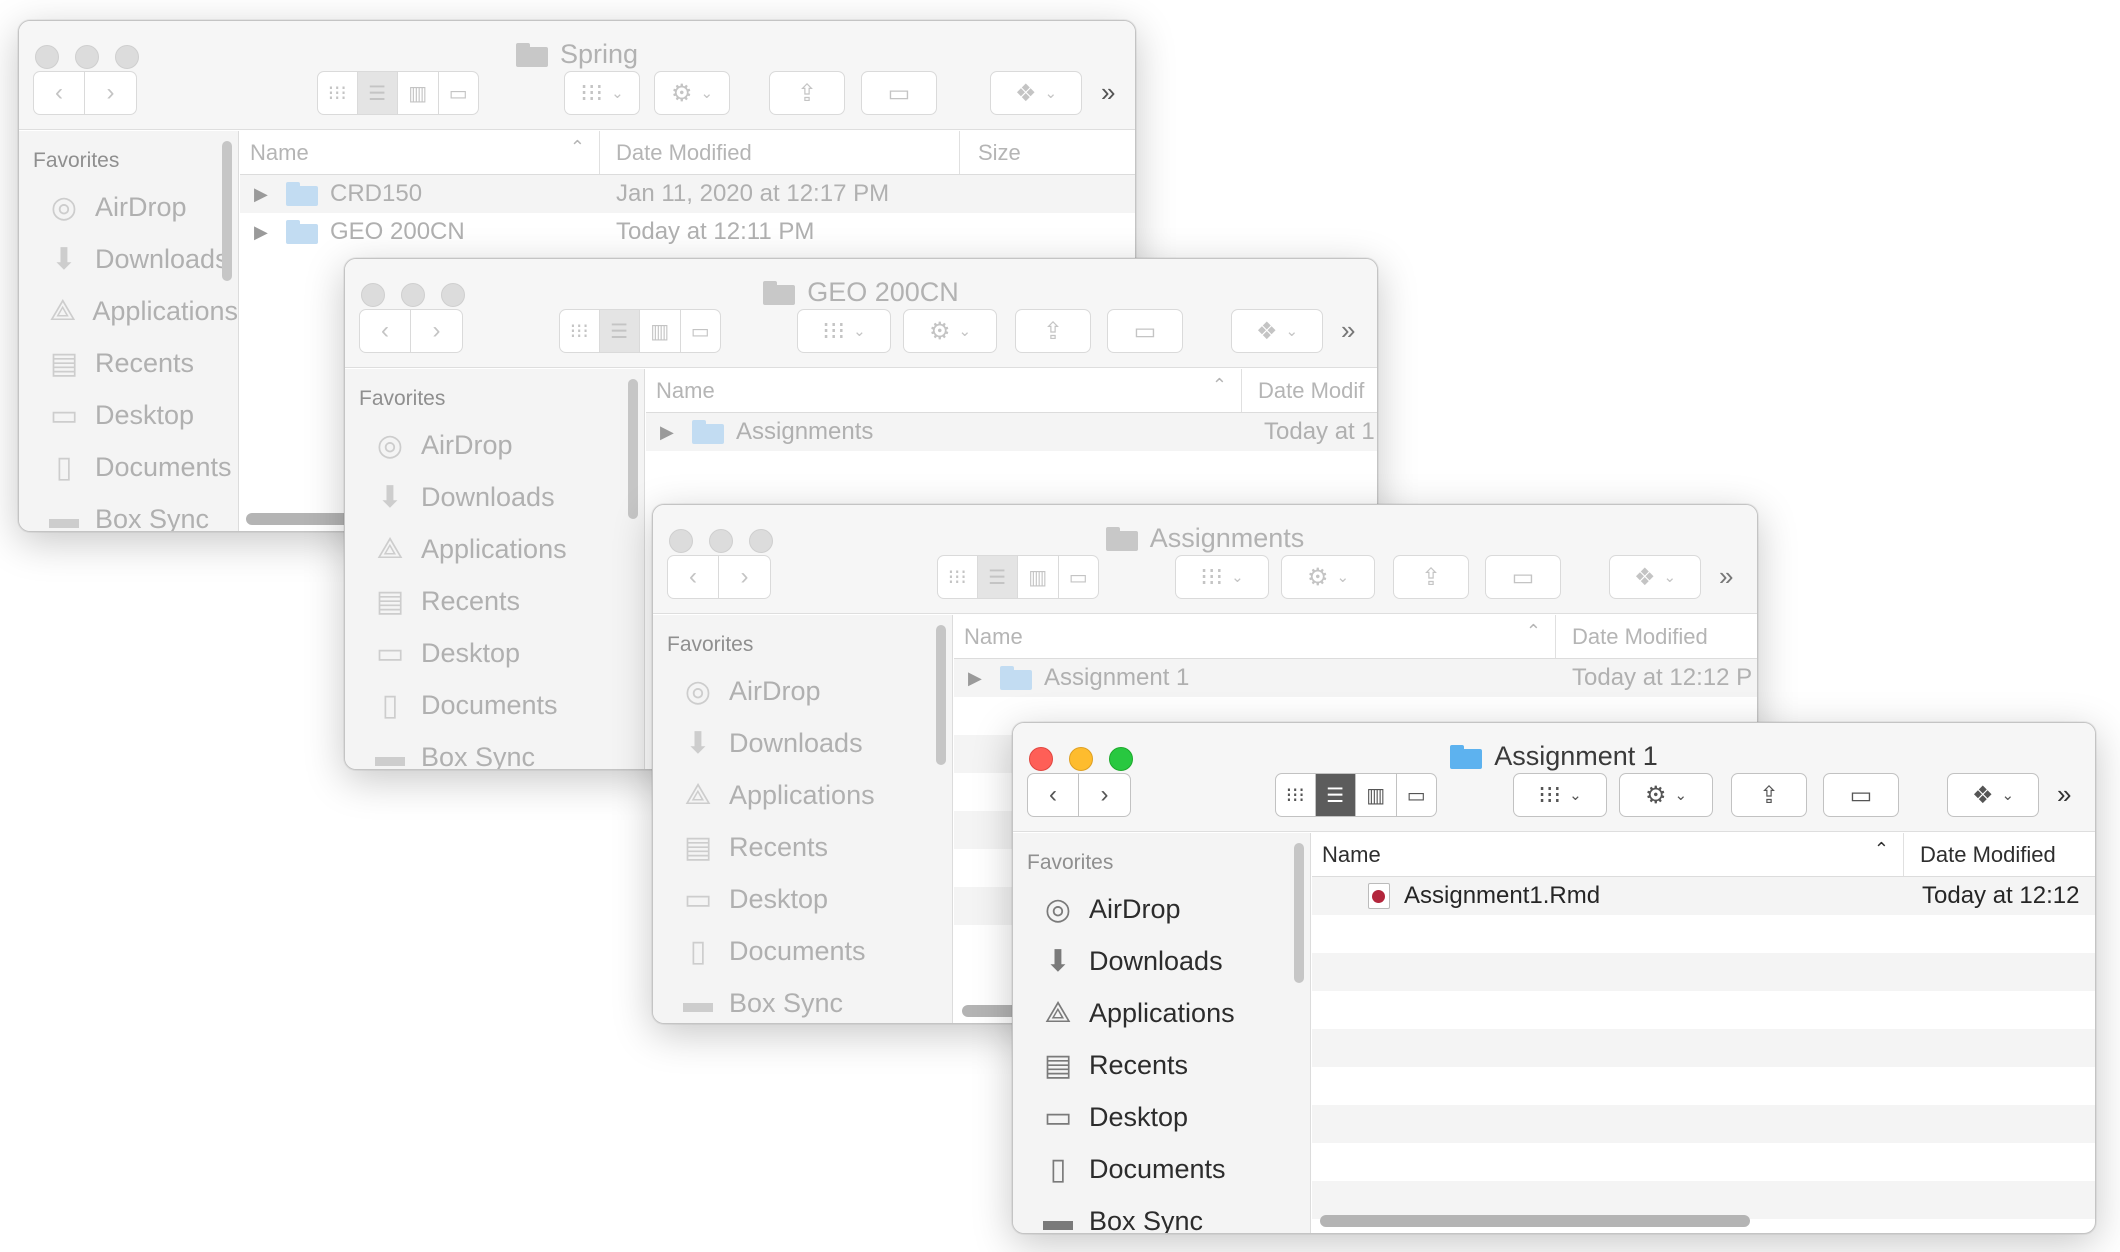 Image resolution: width=2120 pixels, height=1252 pixels. I want to click on list-item: ▶ Assignments Today at 1, so click(1011, 432).